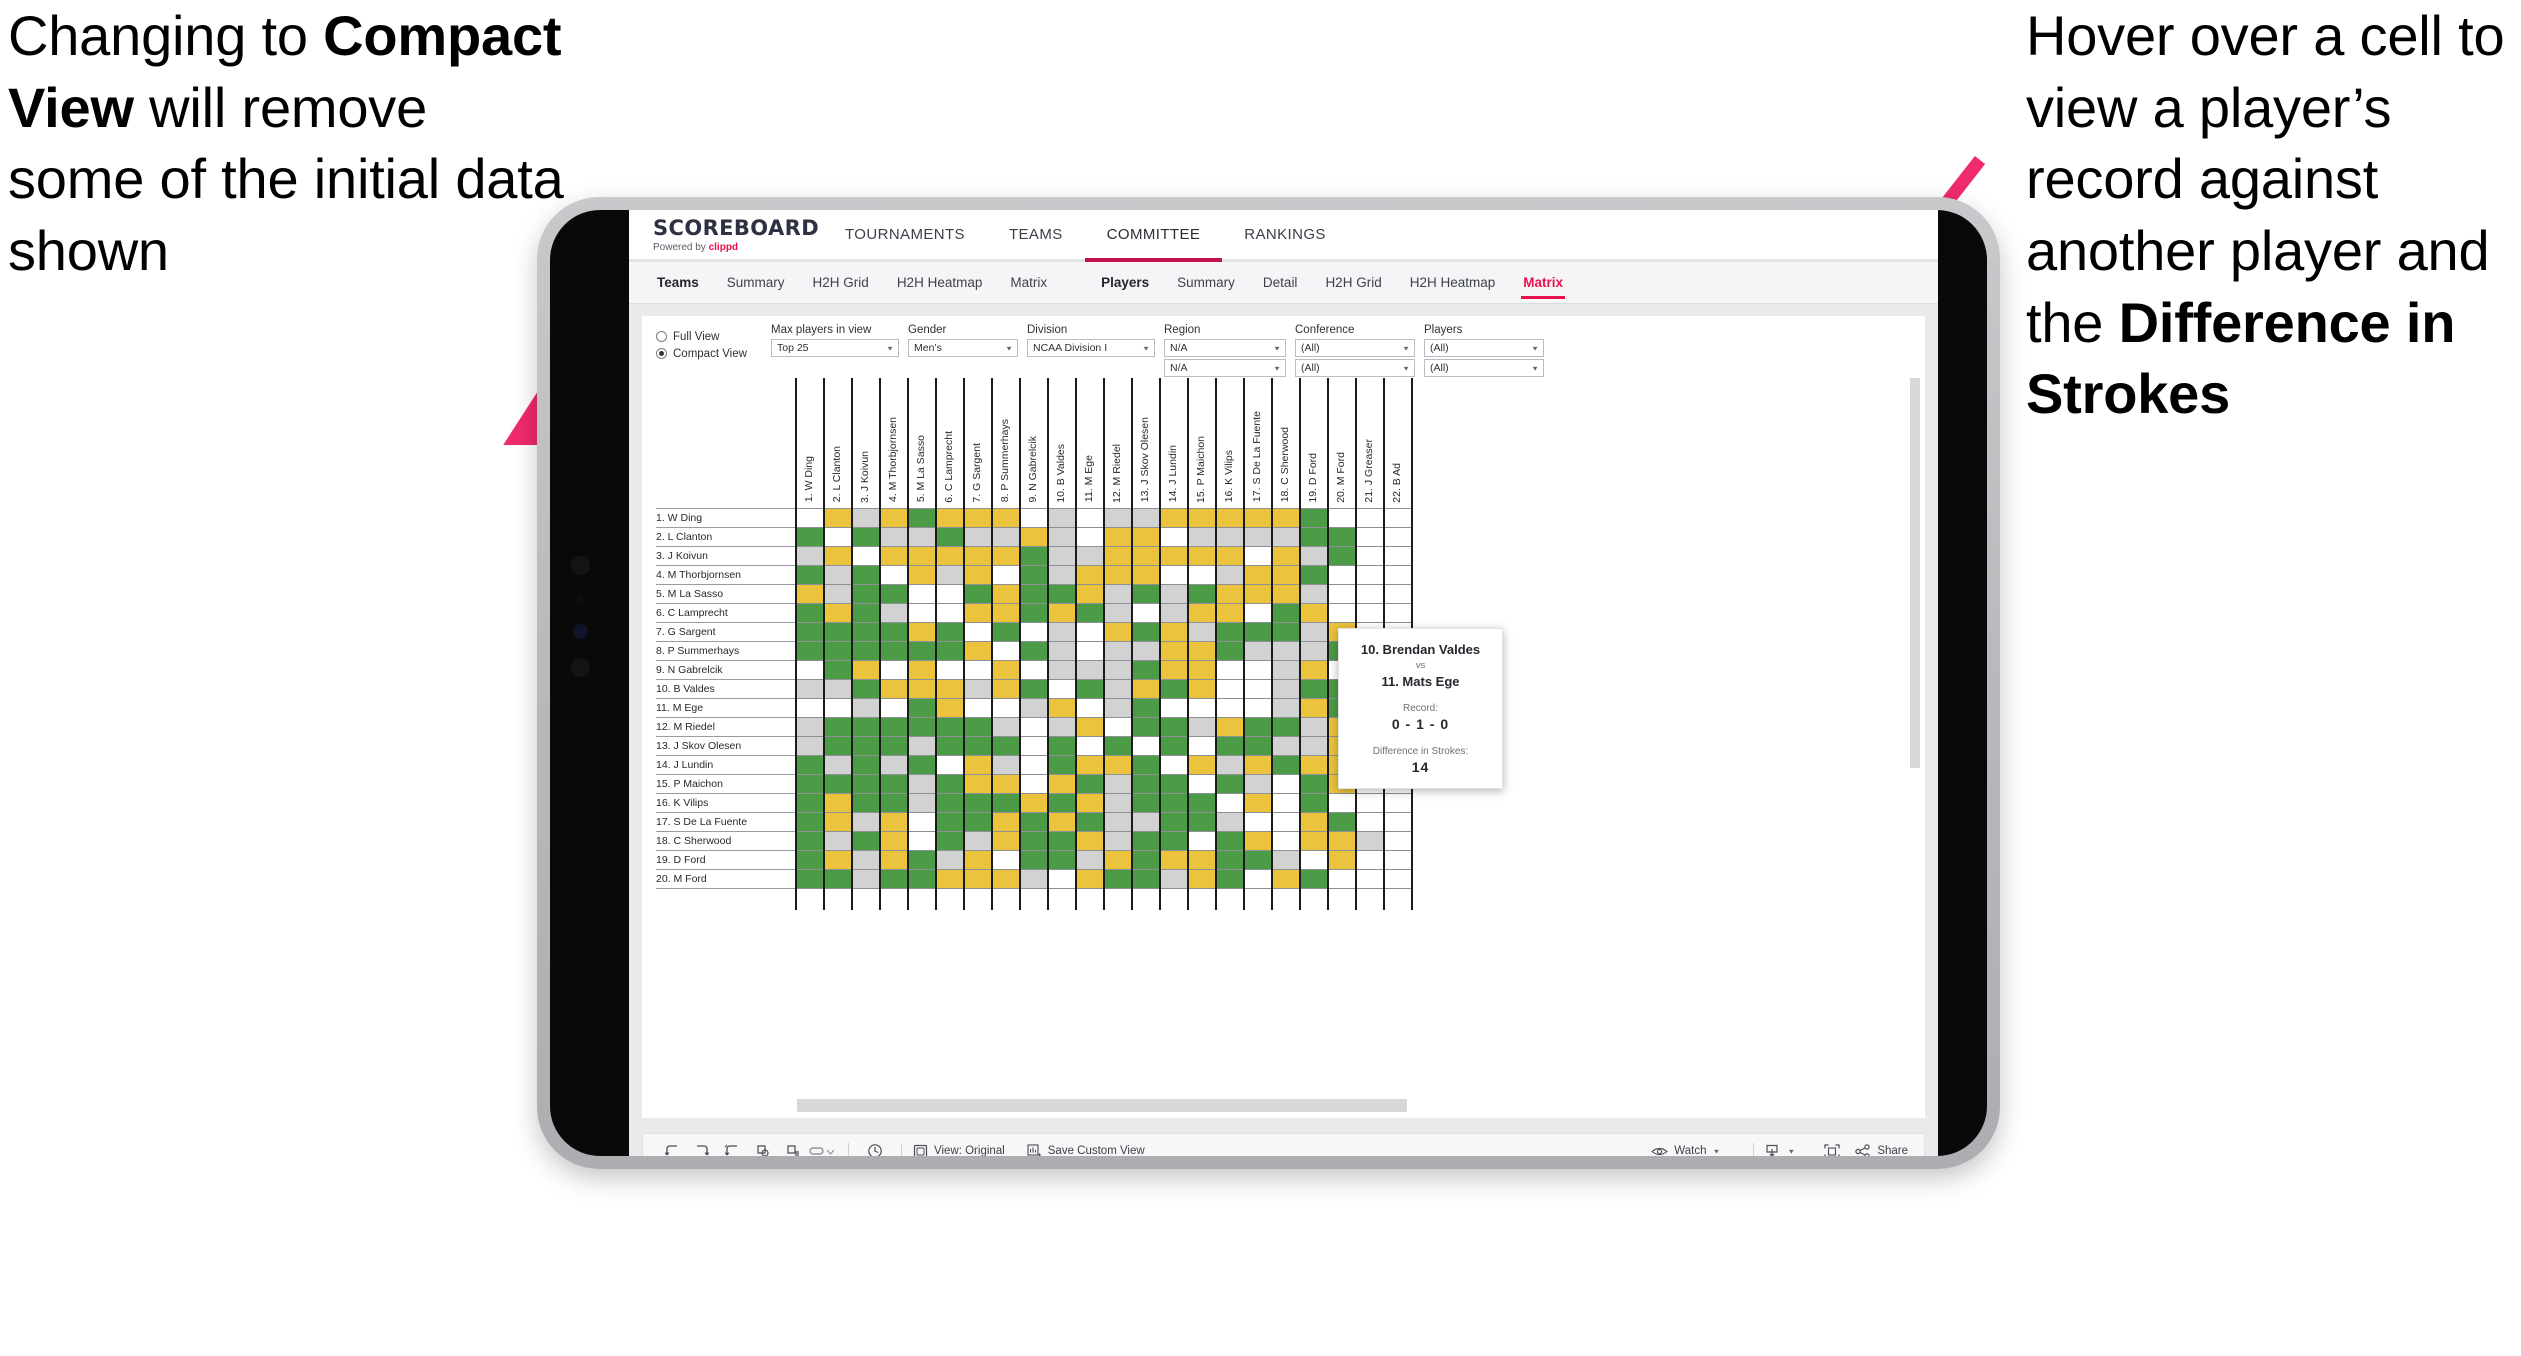 The width and height of the screenshot is (2521, 1356). Describe the element at coordinates (726, 840) in the screenshot. I see `matrix-row-header: 18. C Sherwood` at that location.